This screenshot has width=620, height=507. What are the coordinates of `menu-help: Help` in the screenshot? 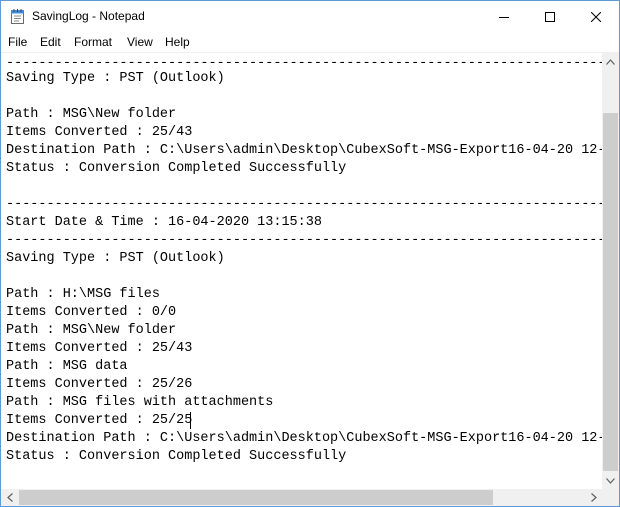 It's located at (177, 42).